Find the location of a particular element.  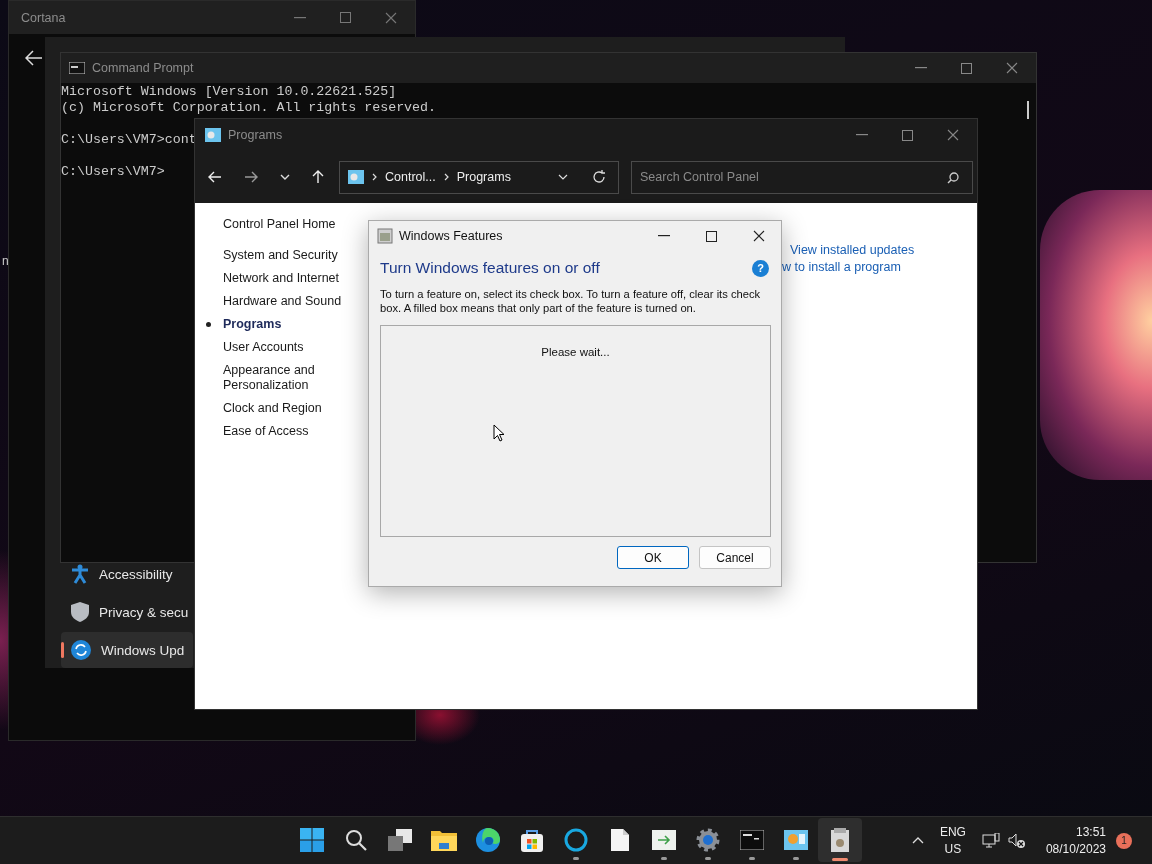

taskbar-button is located at coordinates (840, 840).